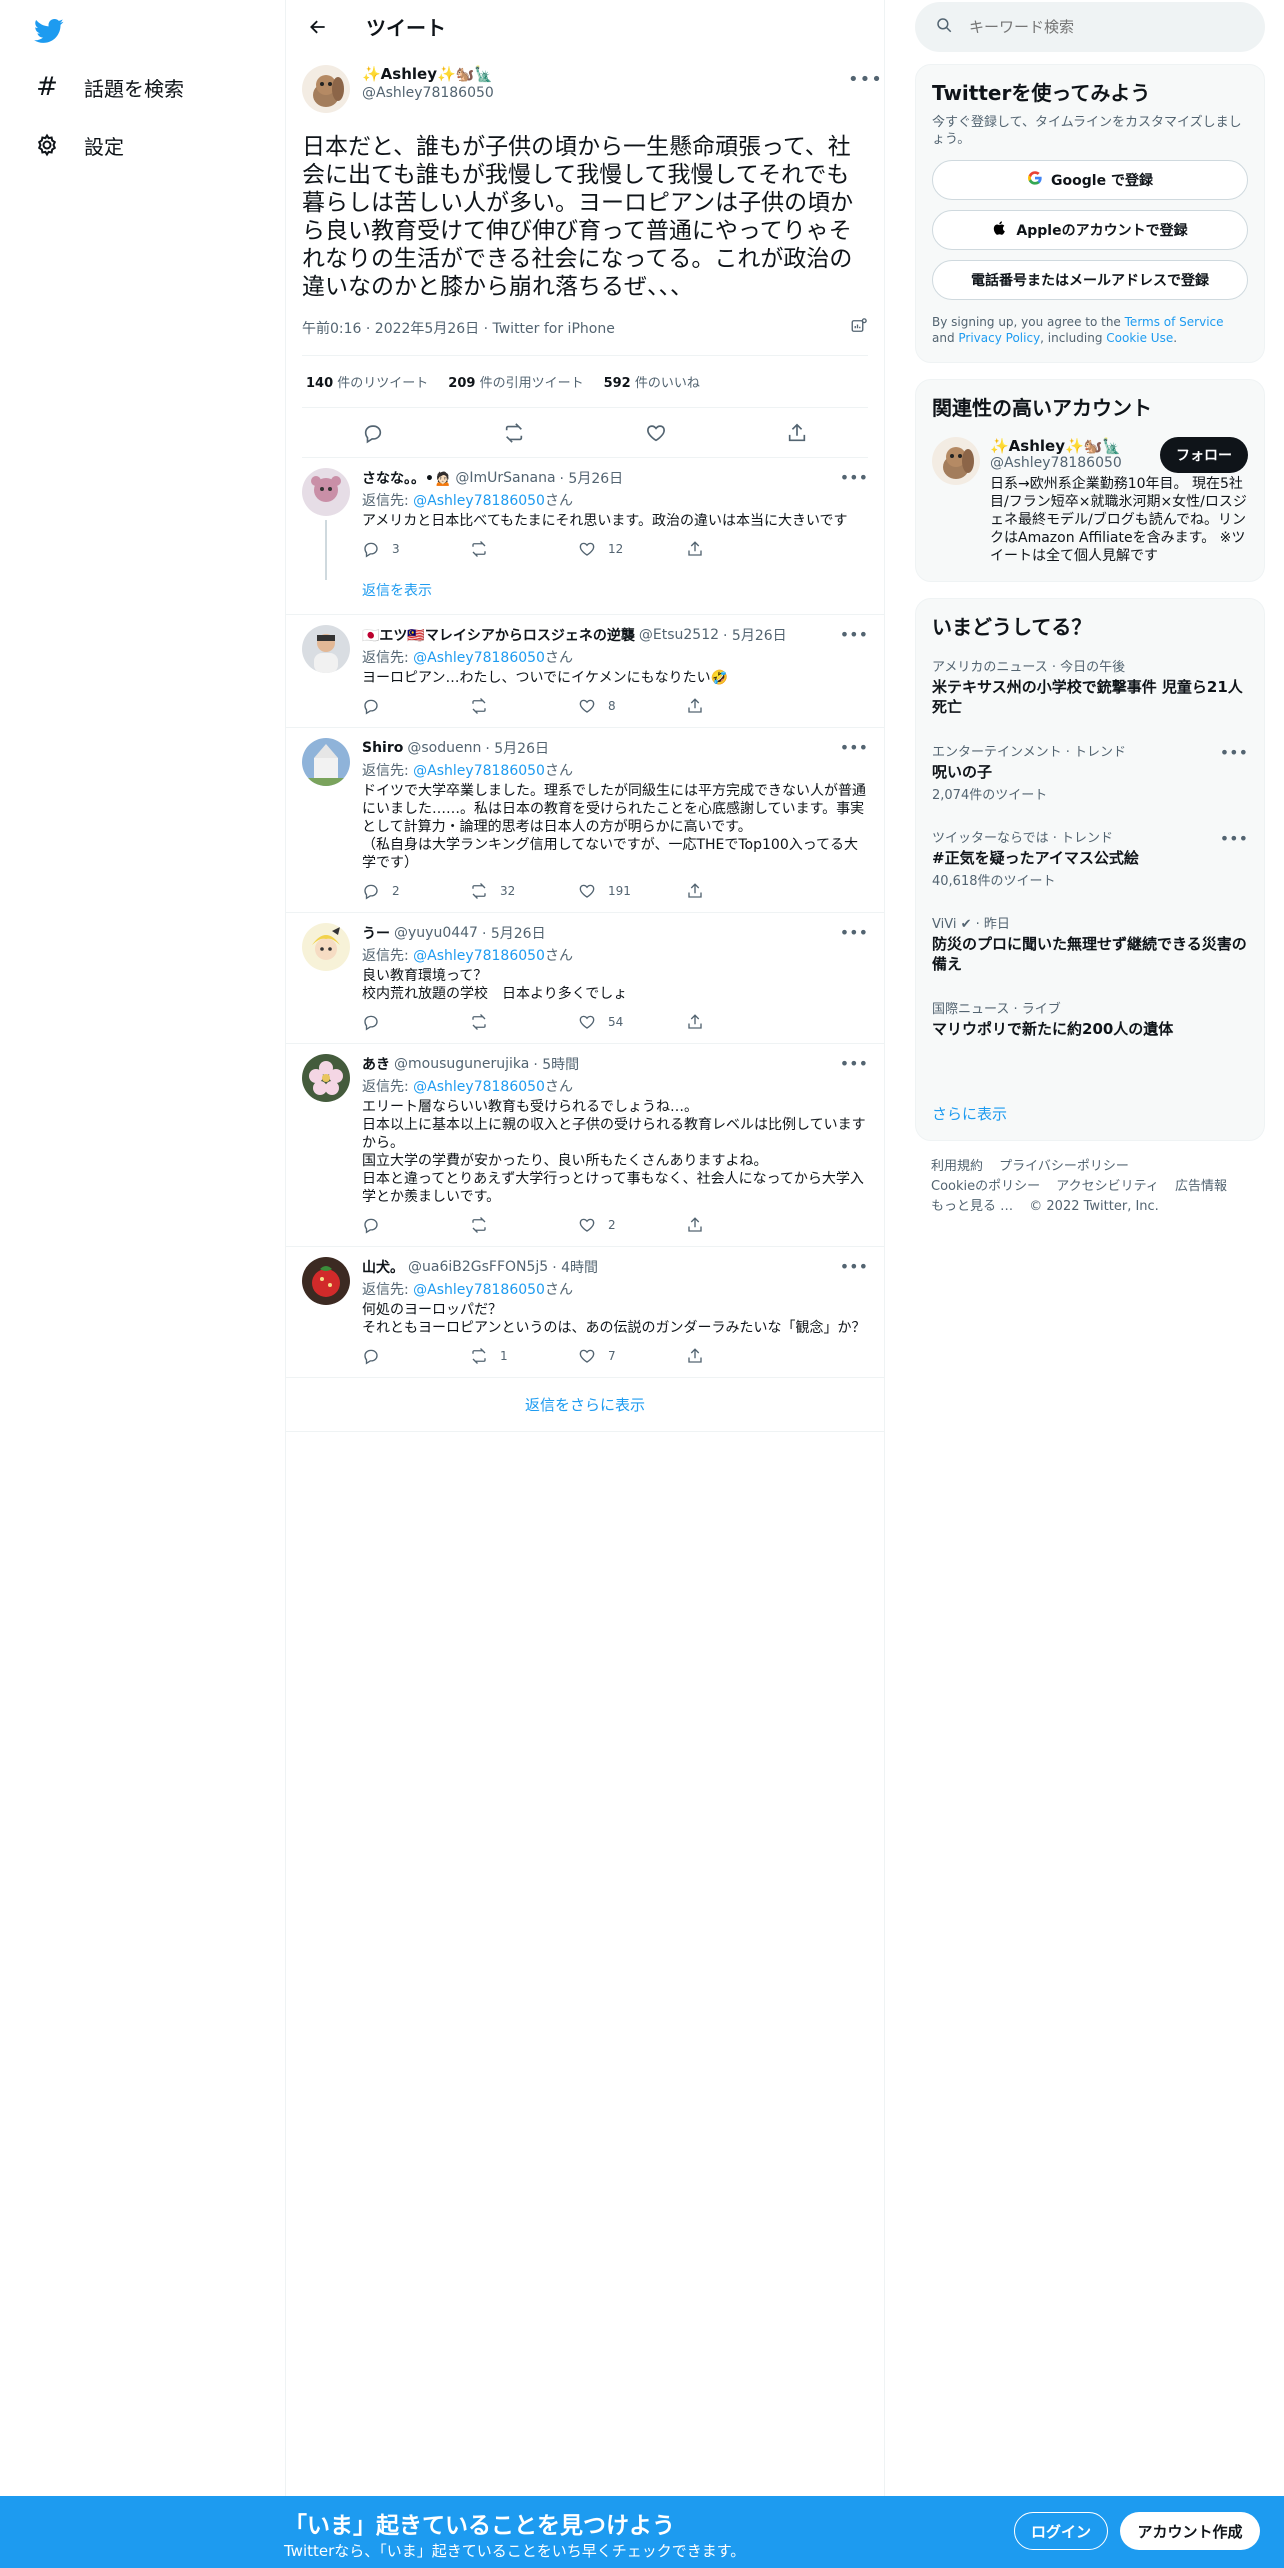 The width and height of the screenshot is (1284, 2568). What do you see at coordinates (1090, 230) in the screenshot?
I see `apple-signup-button: Appleのアカウントで登録` at bounding box center [1090, 230].